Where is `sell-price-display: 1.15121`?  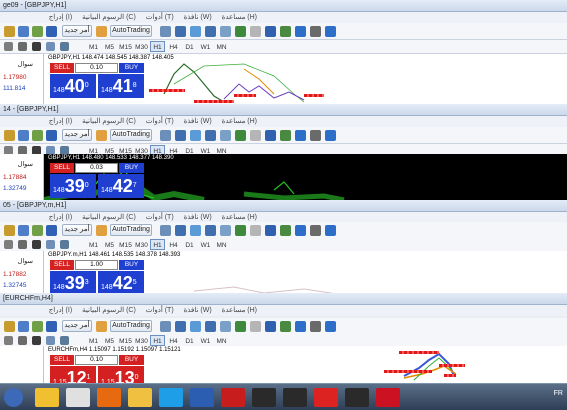 sell-price-display: 1.15121 is located at coordinates (73, 374).